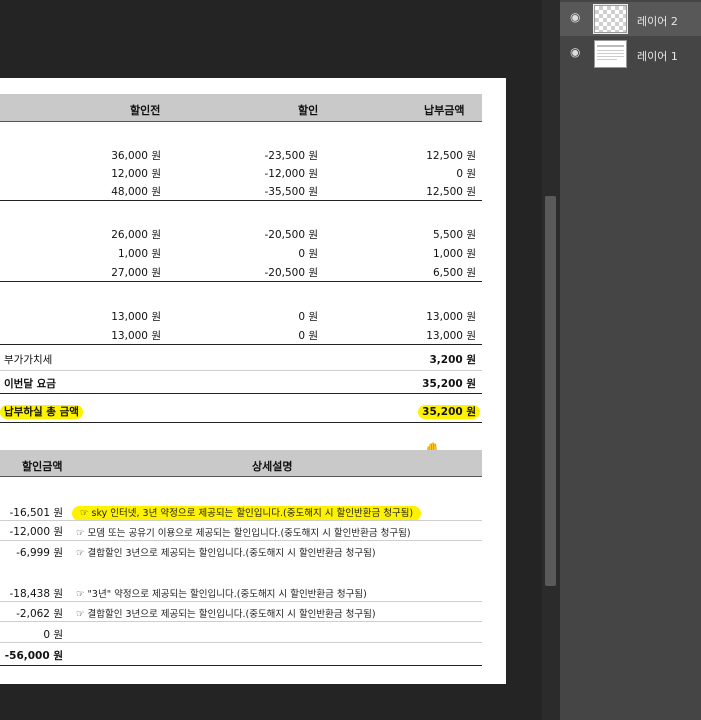 This screenshot has width=701, height=720. I want to click on before-subtotal: 27,000 원, so click(136, 273).